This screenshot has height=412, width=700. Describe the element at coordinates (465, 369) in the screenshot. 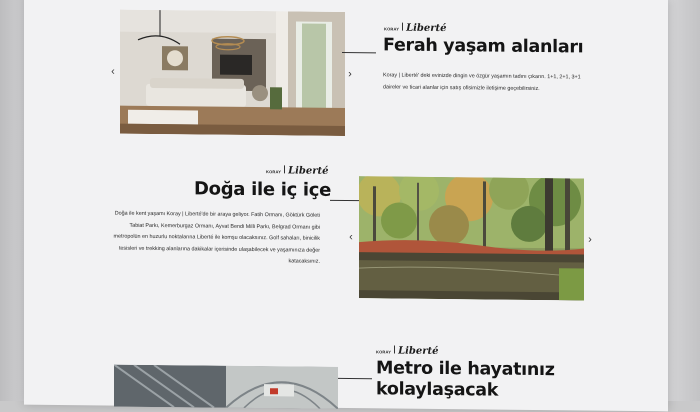

I see `section-title-line-1: Metro ile hayatınız` at that location.